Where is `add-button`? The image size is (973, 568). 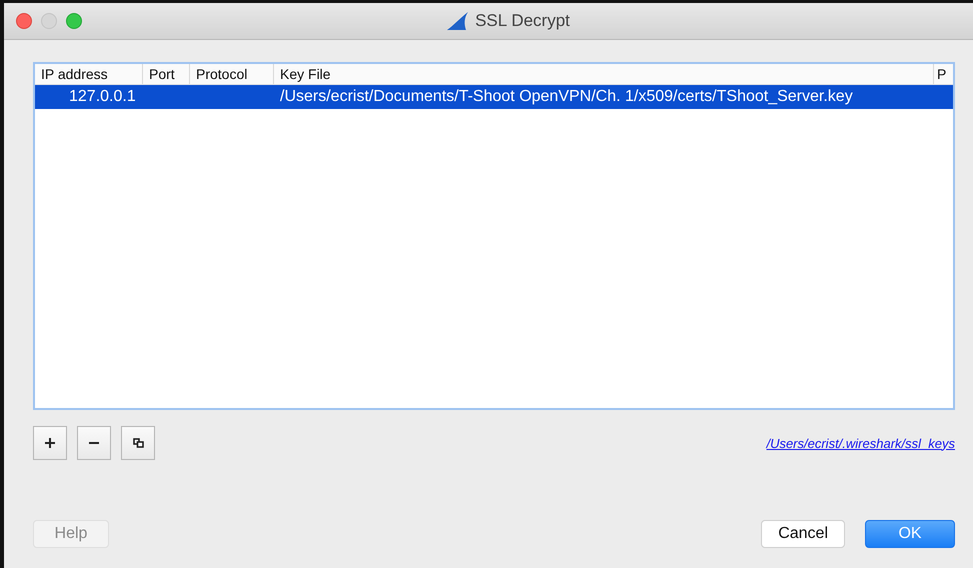 add-button is located at coordinates (50, 443).